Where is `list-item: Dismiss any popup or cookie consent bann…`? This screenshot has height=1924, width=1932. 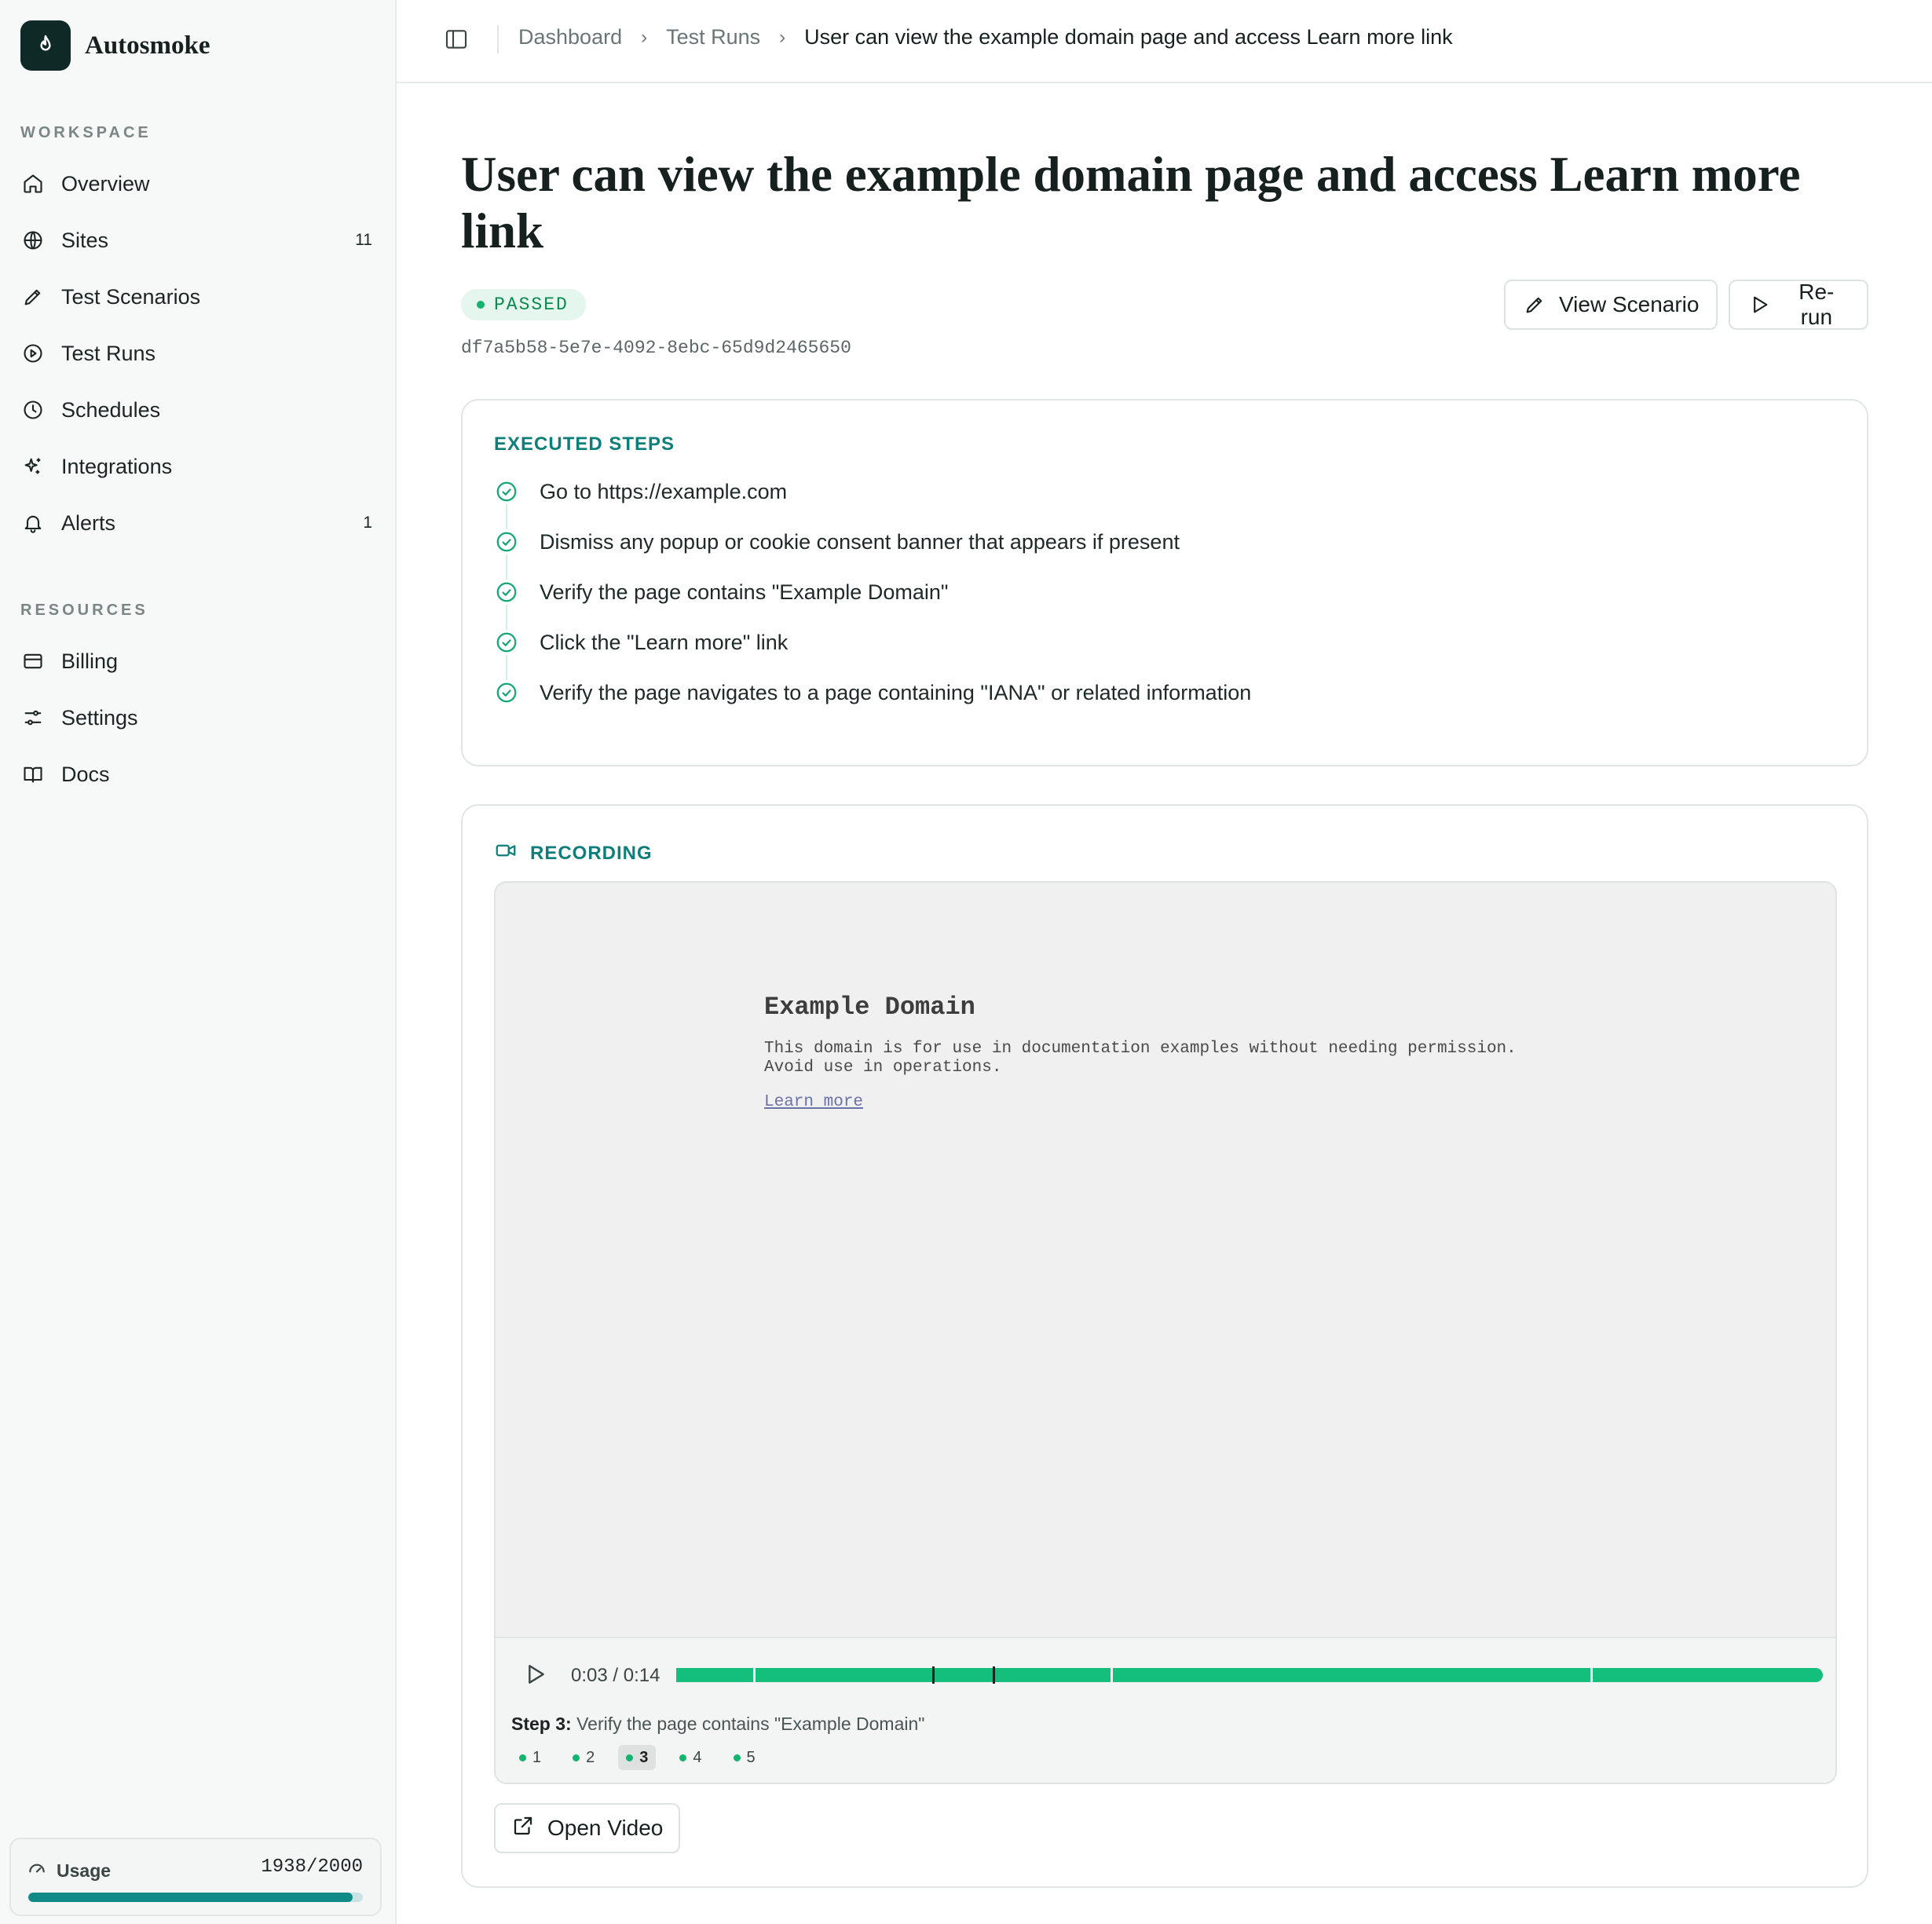
list-item: Dismiss any popup or cookie consent bann… is located at coordinates (837, 541).